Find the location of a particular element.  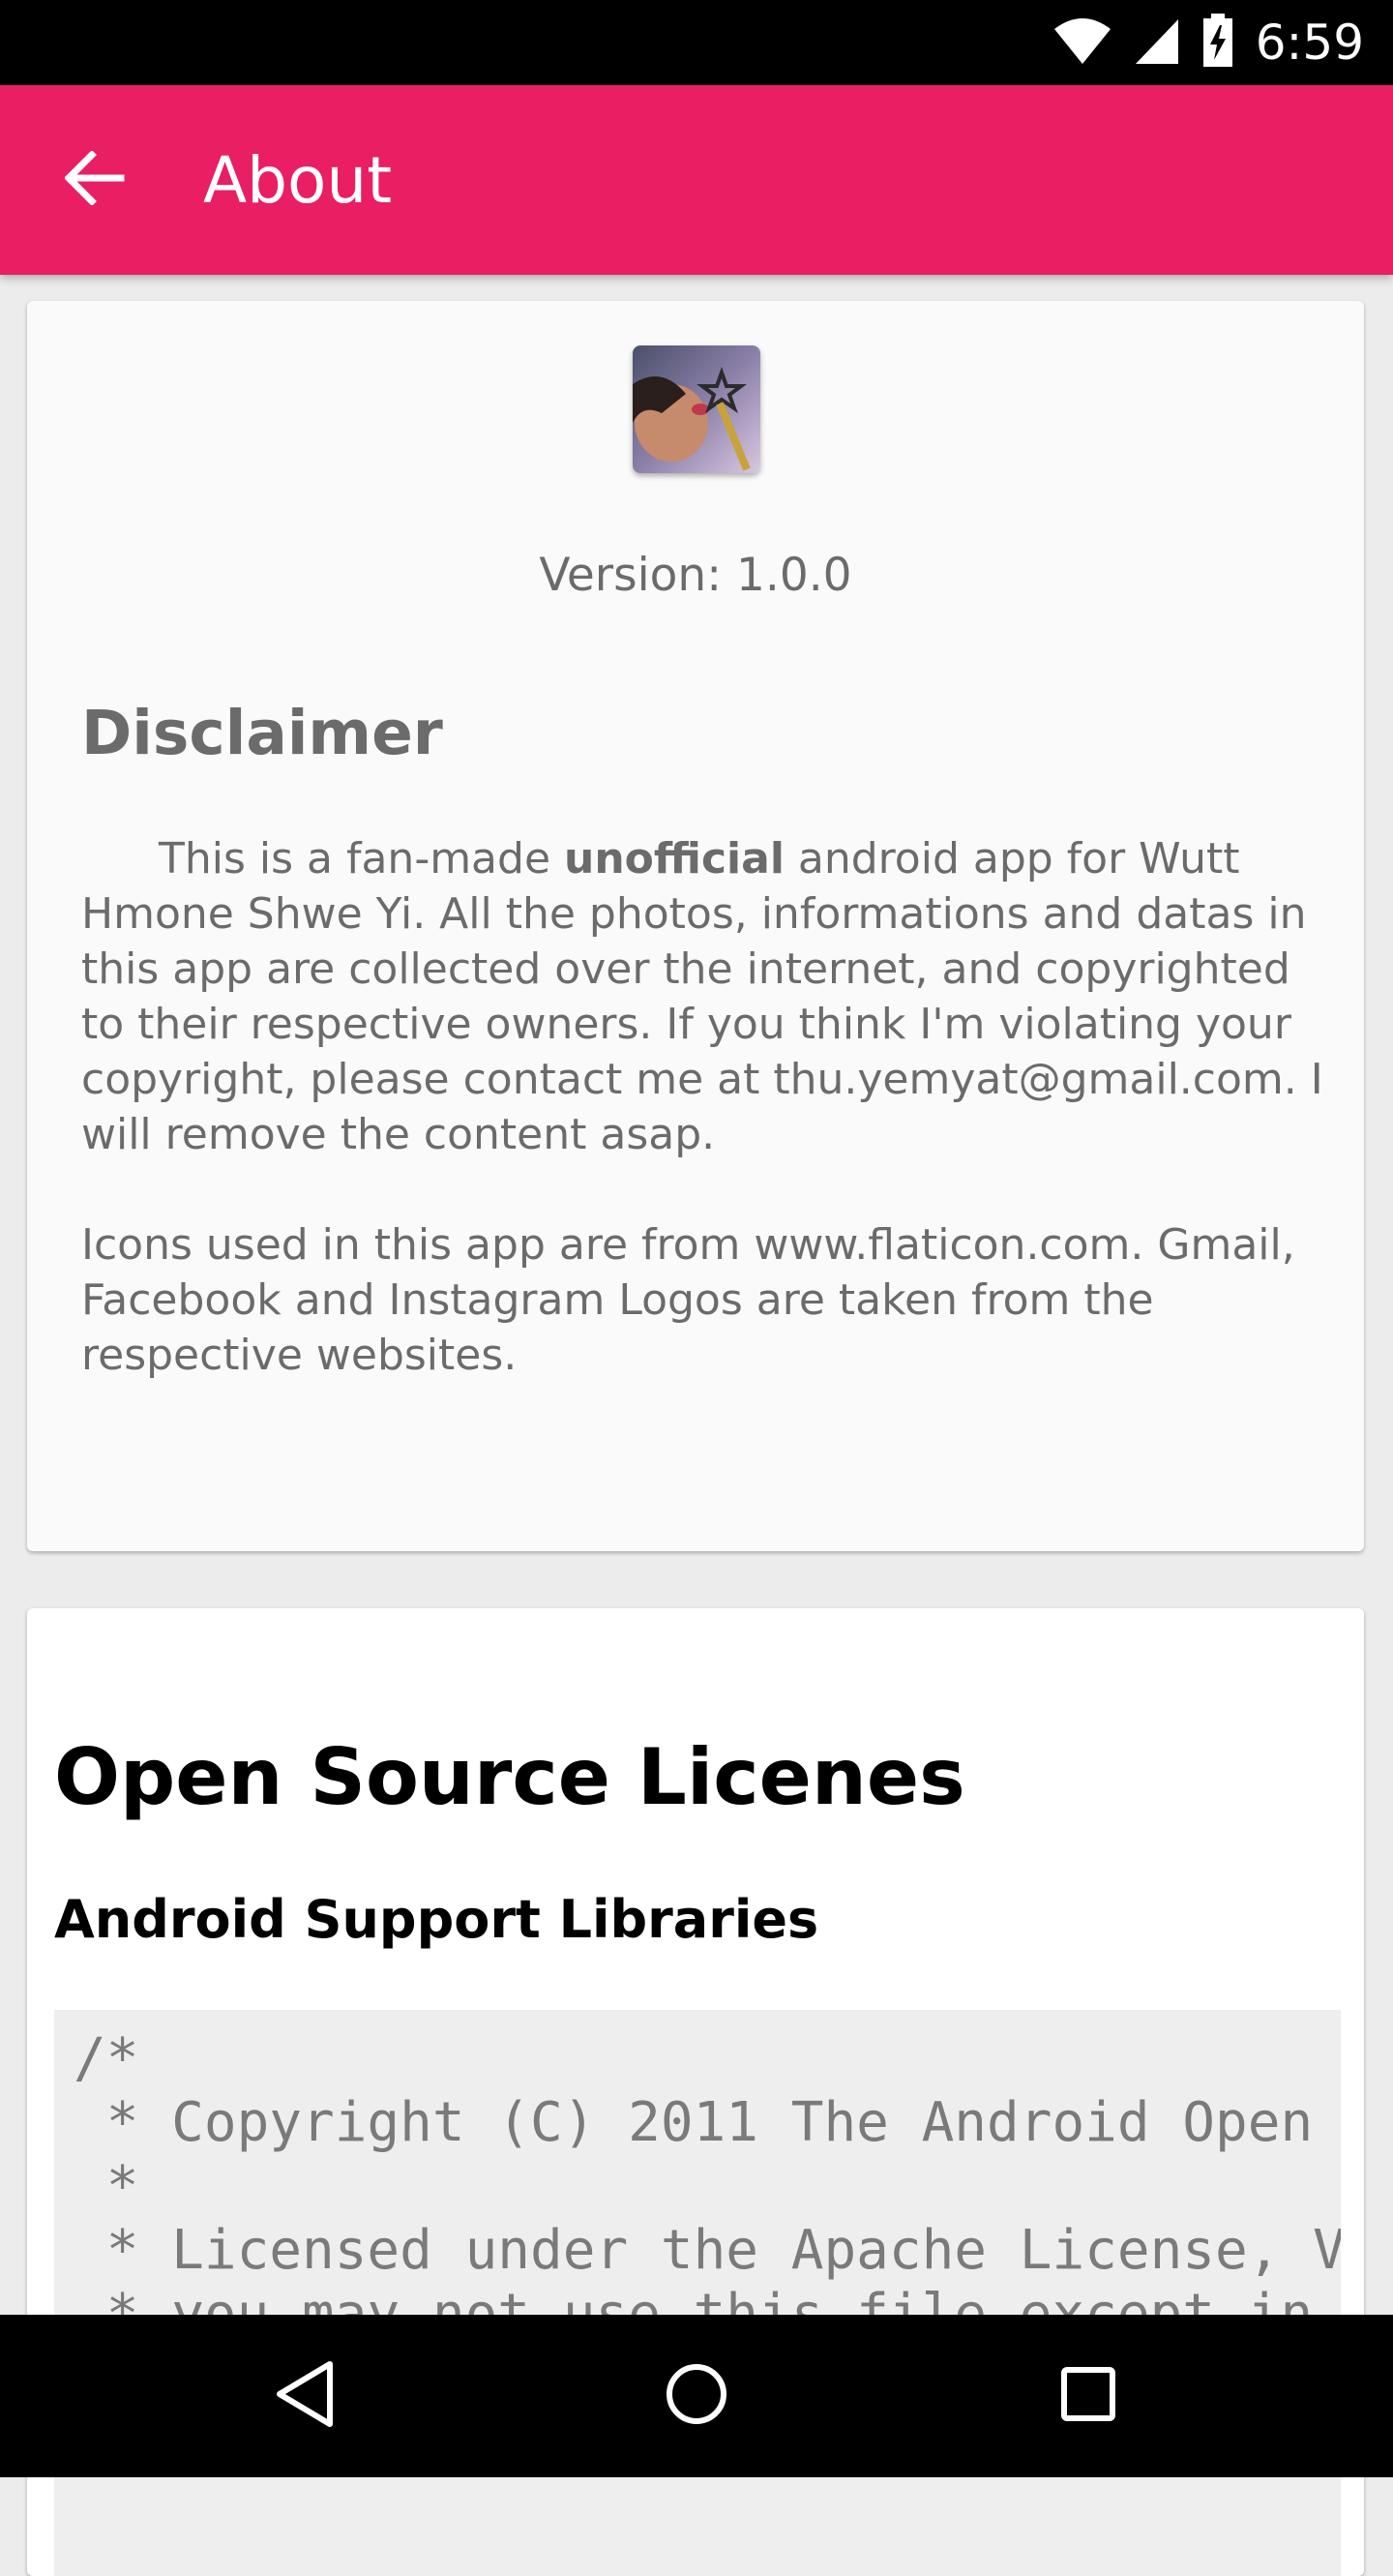

nav-recents-button is located at coordinates (1088, 2396).